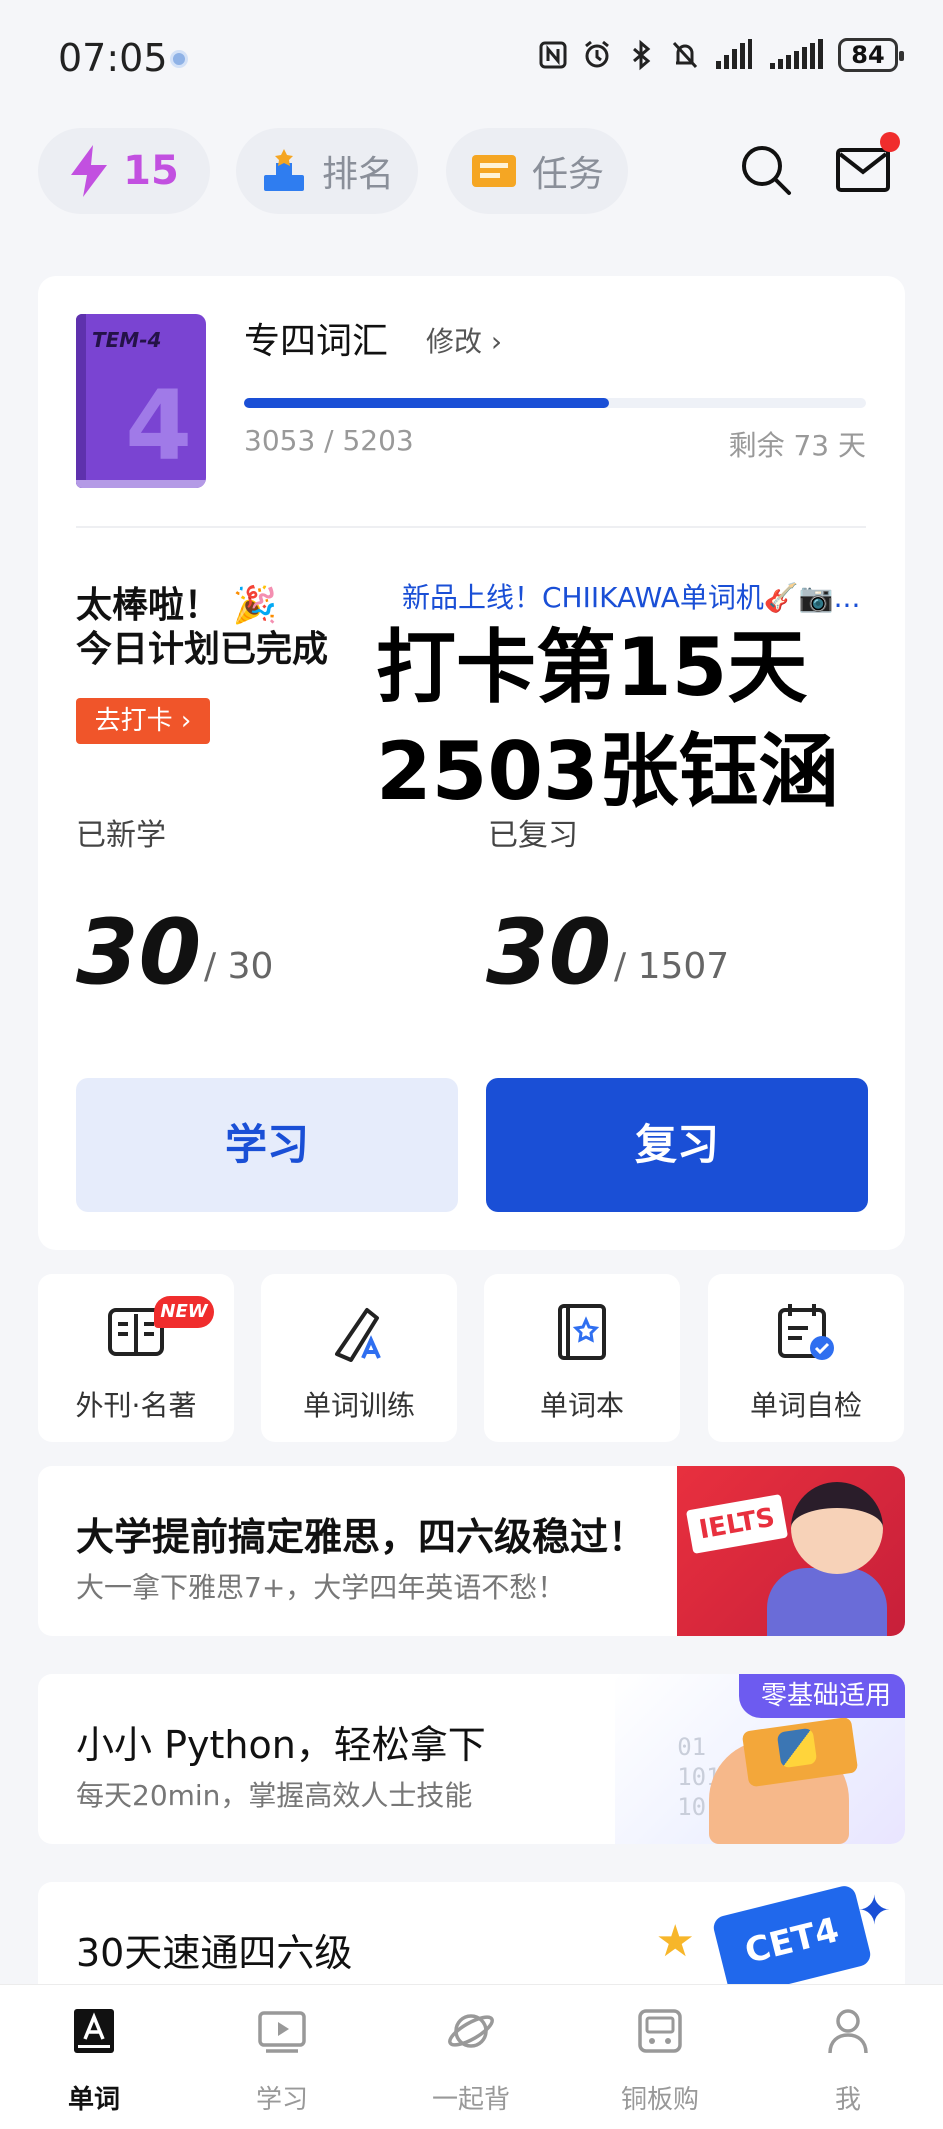 The width and height of the screenshot is (943, 2129). What do you see at coordinates (874, 1911) in the screenshot?
I see `sparkle-icon: ✦` at bounding box center [874, 1911].